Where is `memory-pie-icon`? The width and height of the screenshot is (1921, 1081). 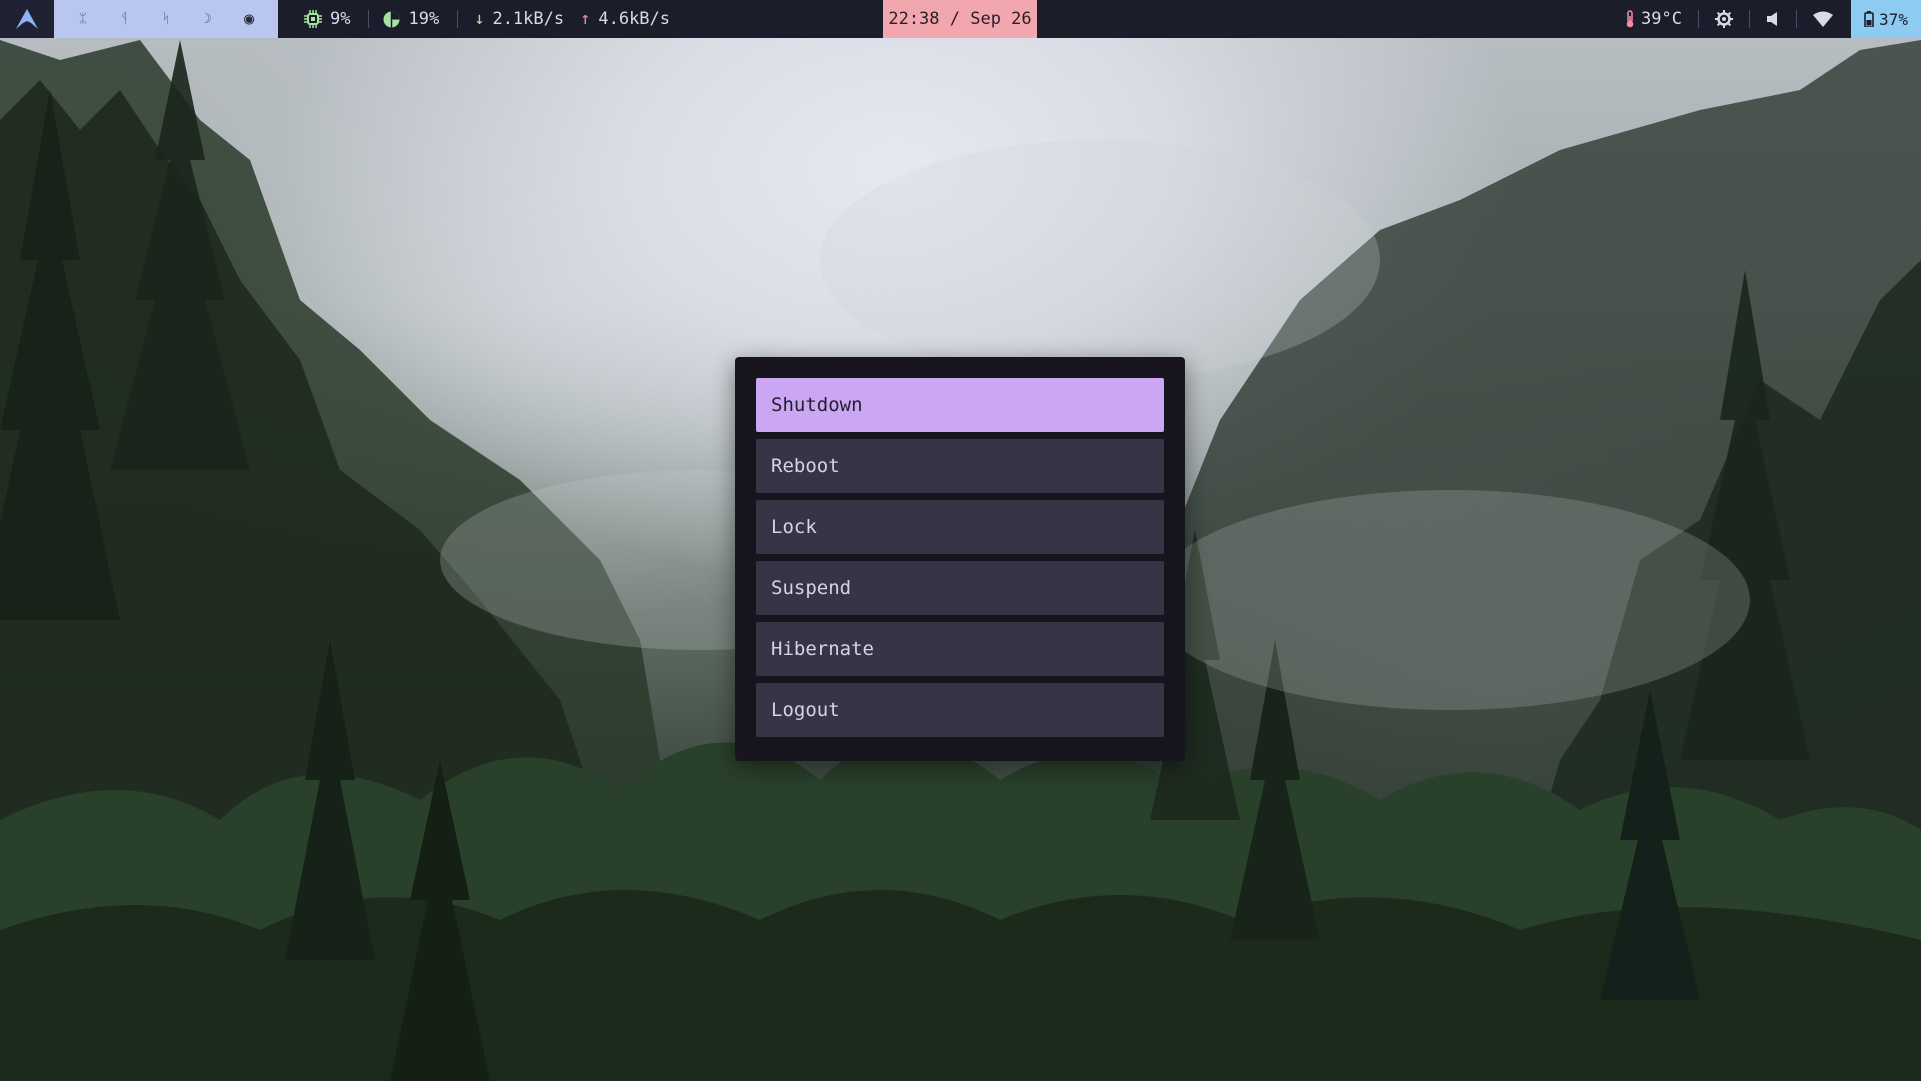 memory-pie-icon is located at coordinates (391, 19).